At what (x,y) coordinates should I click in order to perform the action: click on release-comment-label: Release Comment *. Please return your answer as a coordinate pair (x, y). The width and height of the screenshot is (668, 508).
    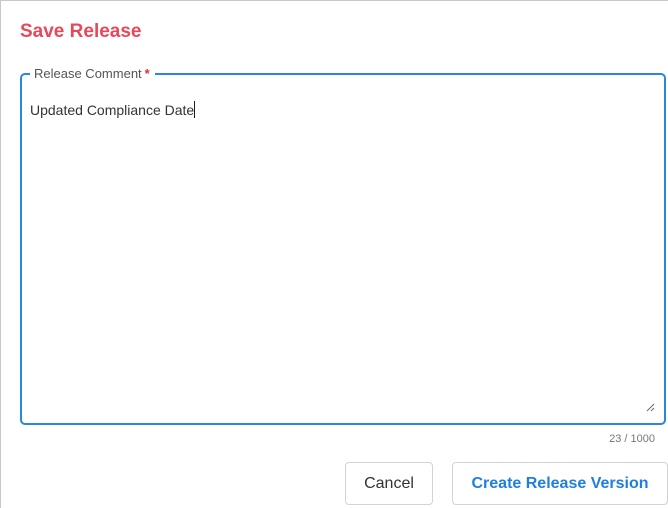
    Looking at the image, I should click on (92, 74).